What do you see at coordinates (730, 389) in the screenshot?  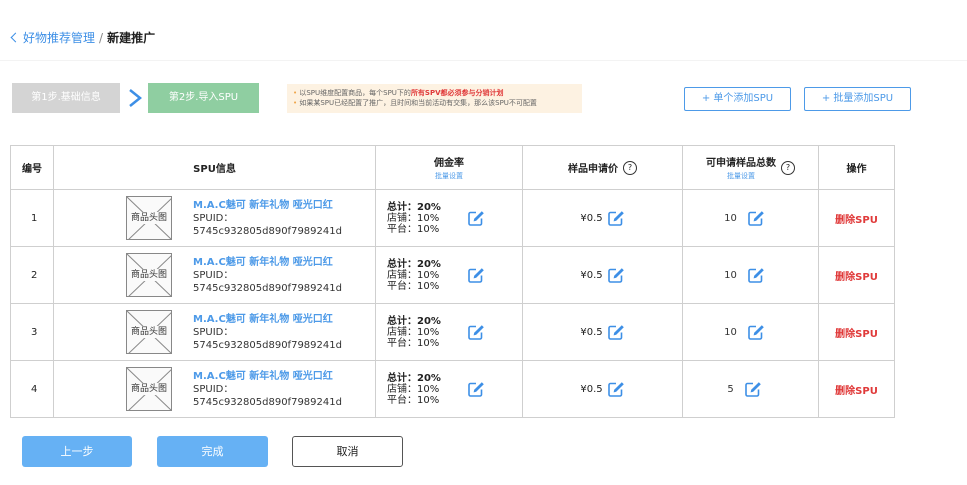 I see `sample-total-value: 5` at bounding box center [730, 389].